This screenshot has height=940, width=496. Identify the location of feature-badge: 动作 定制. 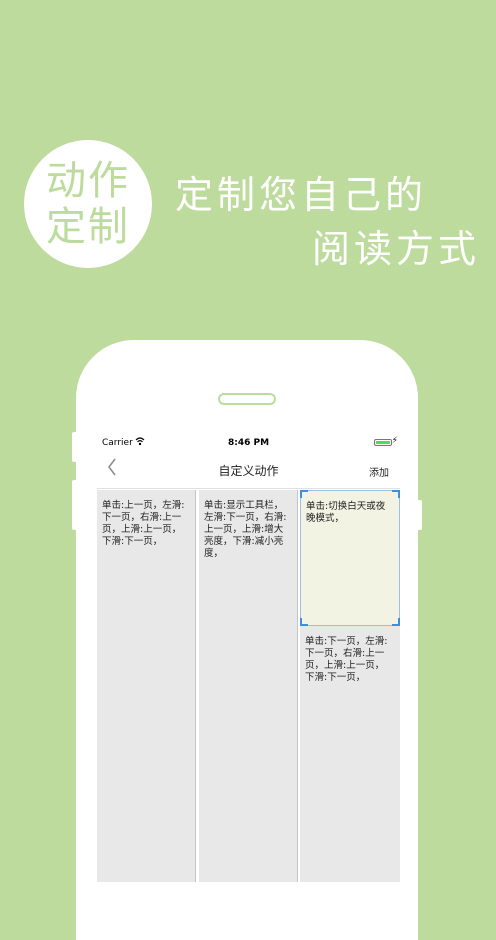
(88, 204).